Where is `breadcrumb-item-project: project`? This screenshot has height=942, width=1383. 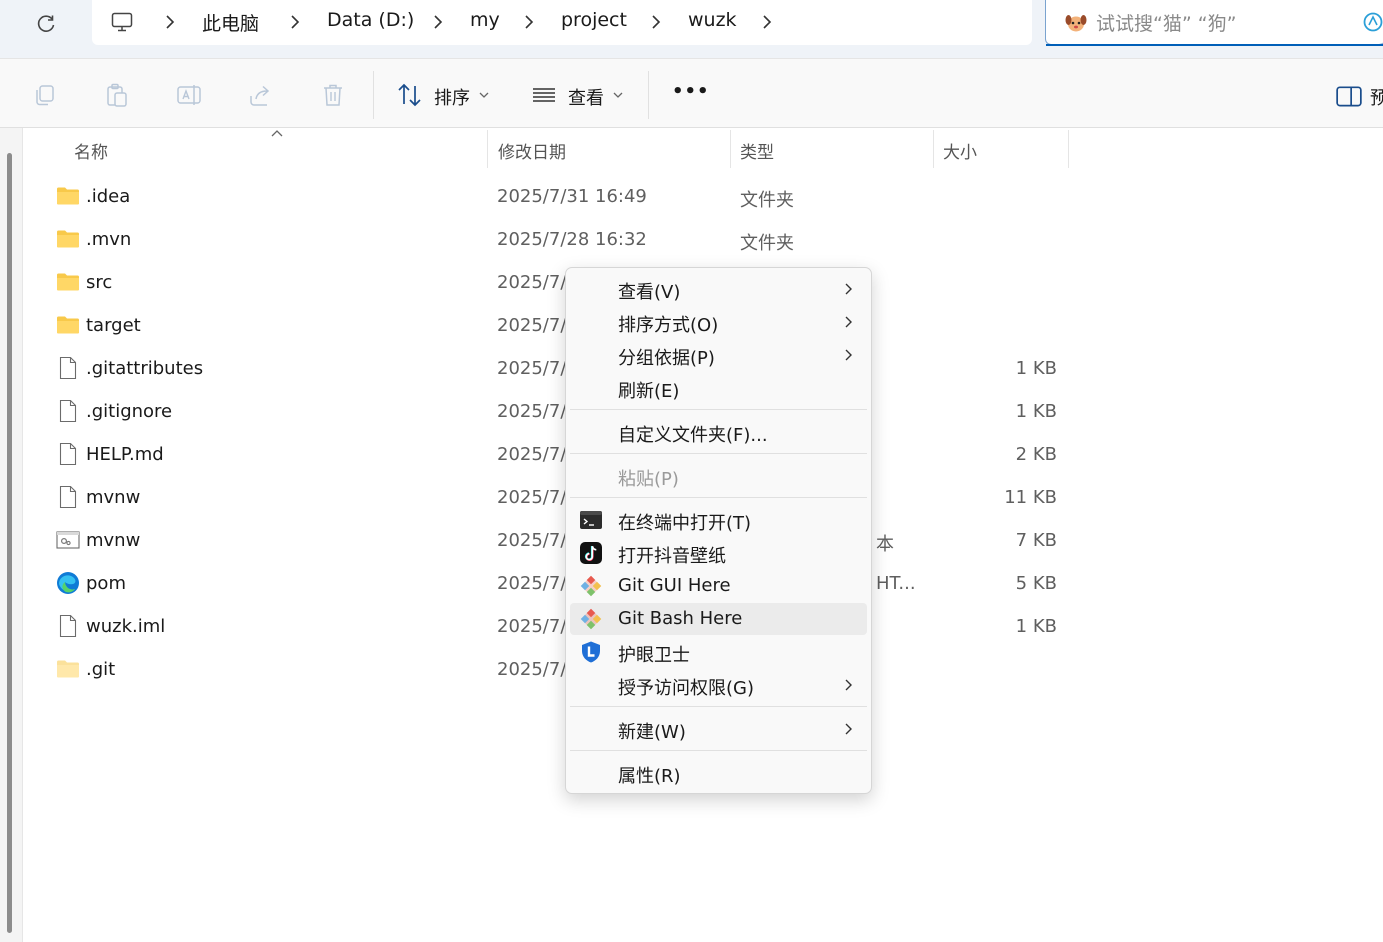 breadcrumb-item-project: project is located at coordinates (594, 20).